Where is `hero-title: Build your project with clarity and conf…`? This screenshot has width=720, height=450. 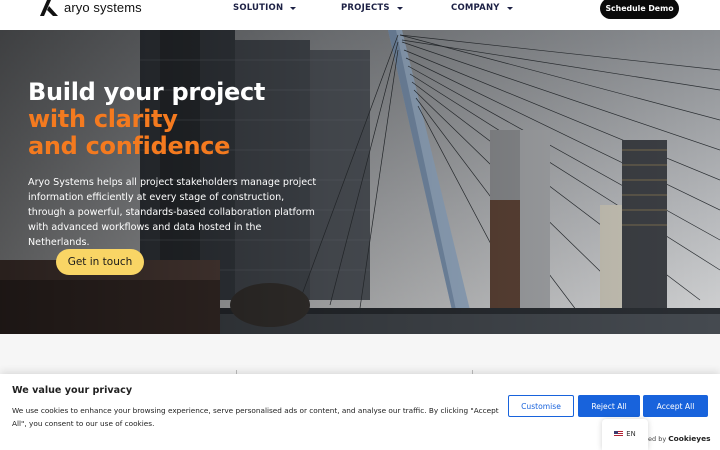 hero-title: Build your project with clarity and conf… is located at coordinates (178, 119).